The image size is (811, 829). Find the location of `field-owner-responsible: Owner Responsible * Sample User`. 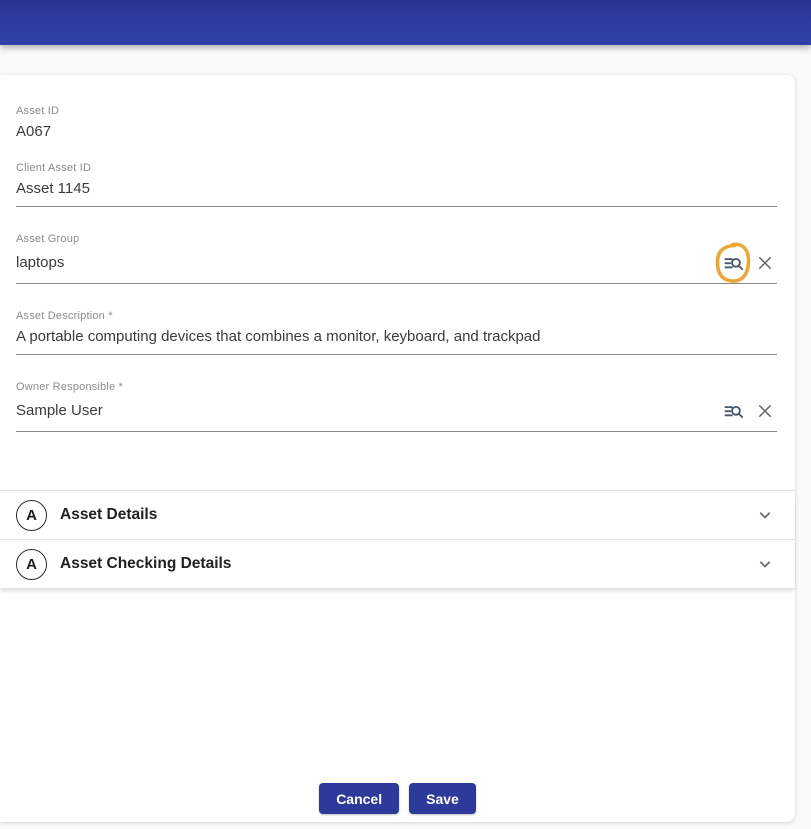

field-owner-responsible: Owner Responsible * Sample User is located at coordinates (396, 406).